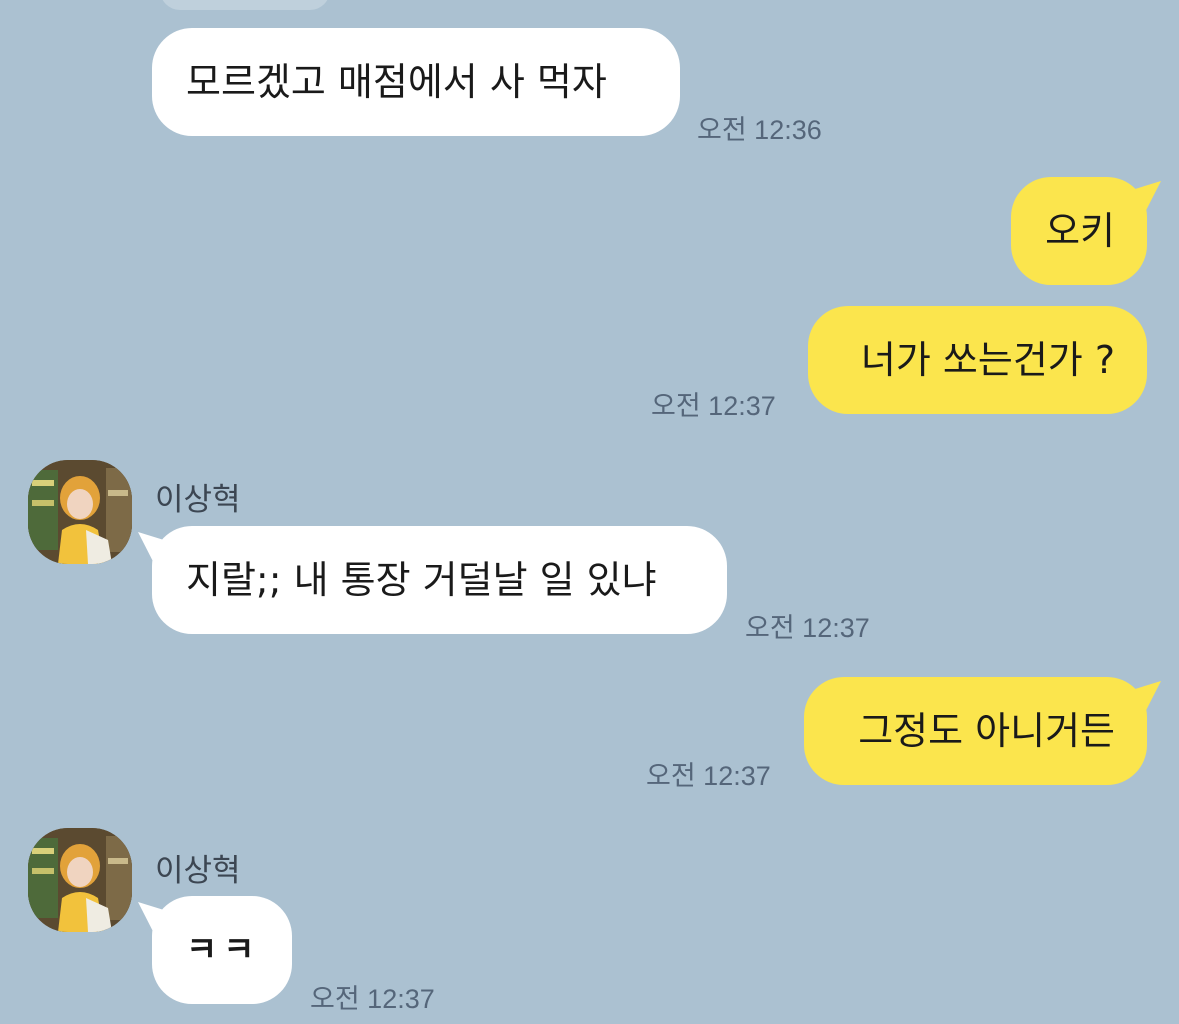  Describe the element at coordinates (986, 731) in the screenshot. I see `message-text: 그정도 아니거든` at that location.